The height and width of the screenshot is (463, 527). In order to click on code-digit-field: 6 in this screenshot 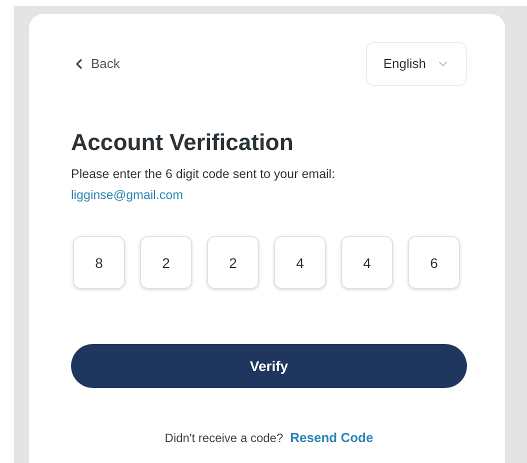, I will do `click(434, 263)`.